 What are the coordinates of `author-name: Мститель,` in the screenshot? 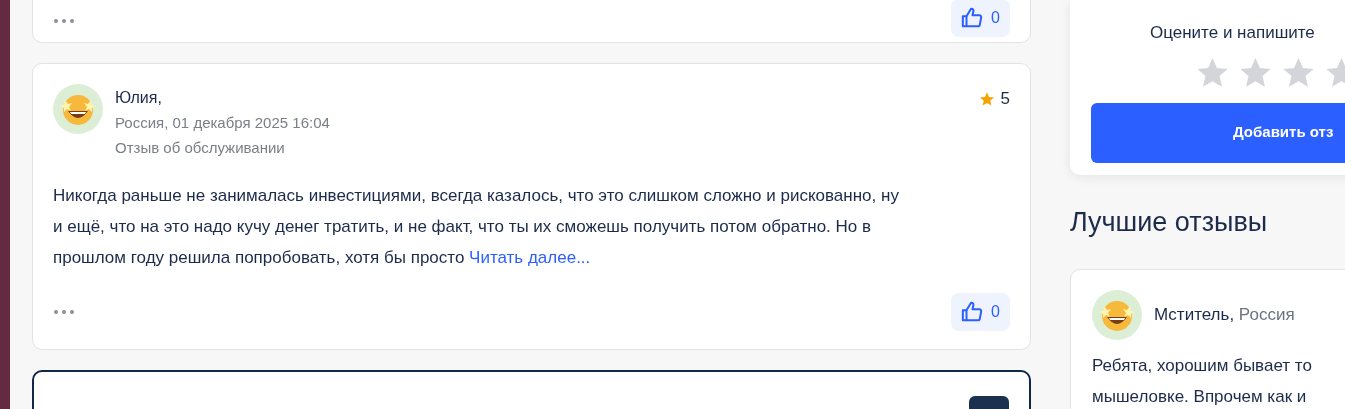 It's located at (1194, 314).